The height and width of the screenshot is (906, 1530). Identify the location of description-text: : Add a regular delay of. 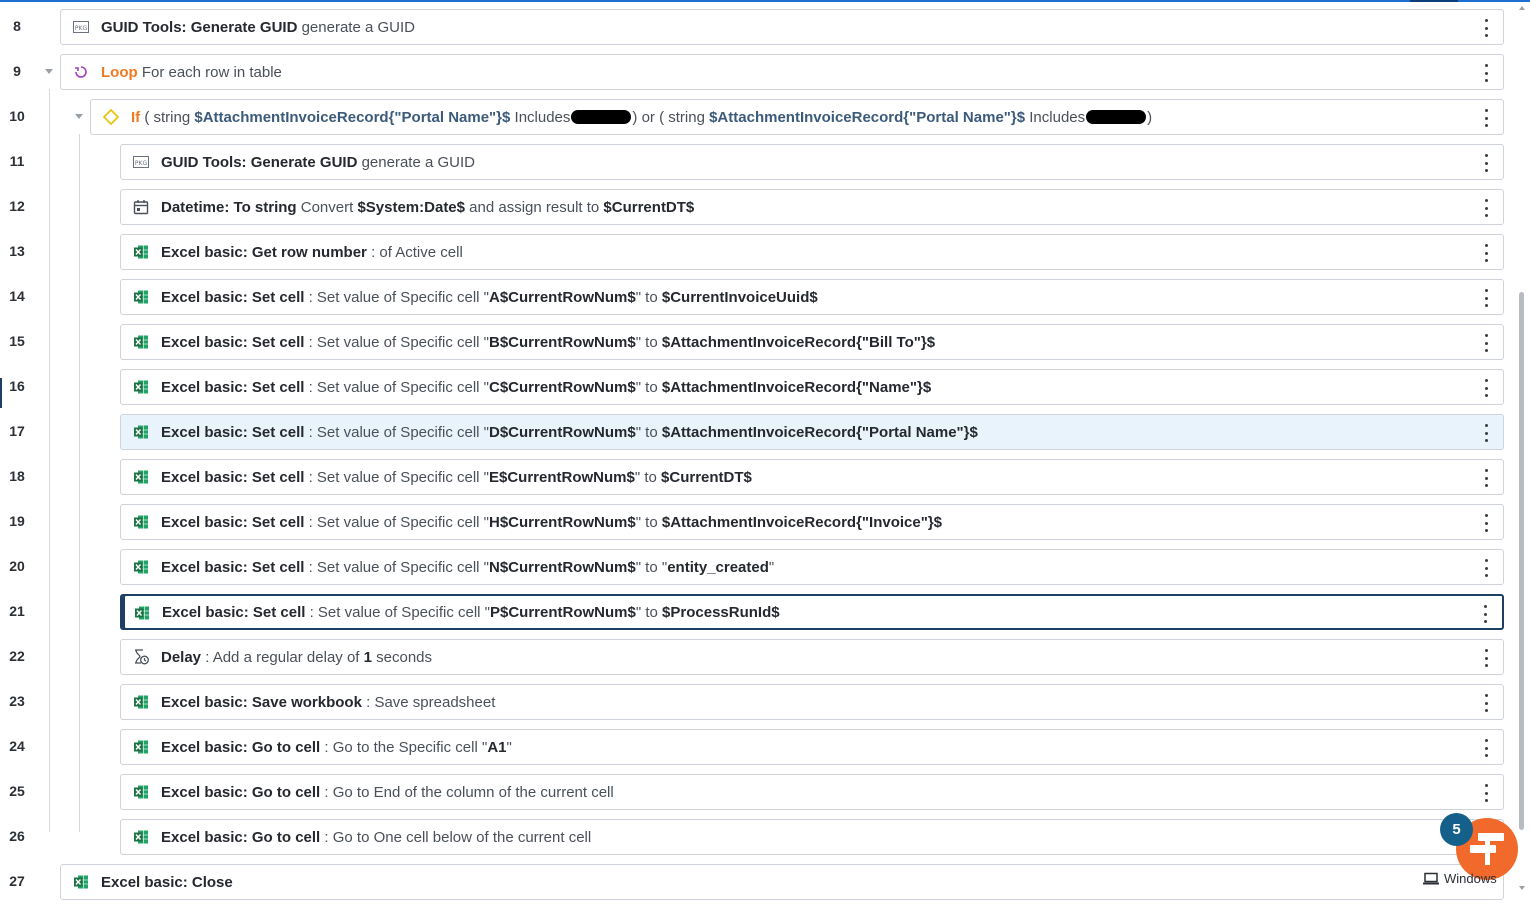
(282, 657).